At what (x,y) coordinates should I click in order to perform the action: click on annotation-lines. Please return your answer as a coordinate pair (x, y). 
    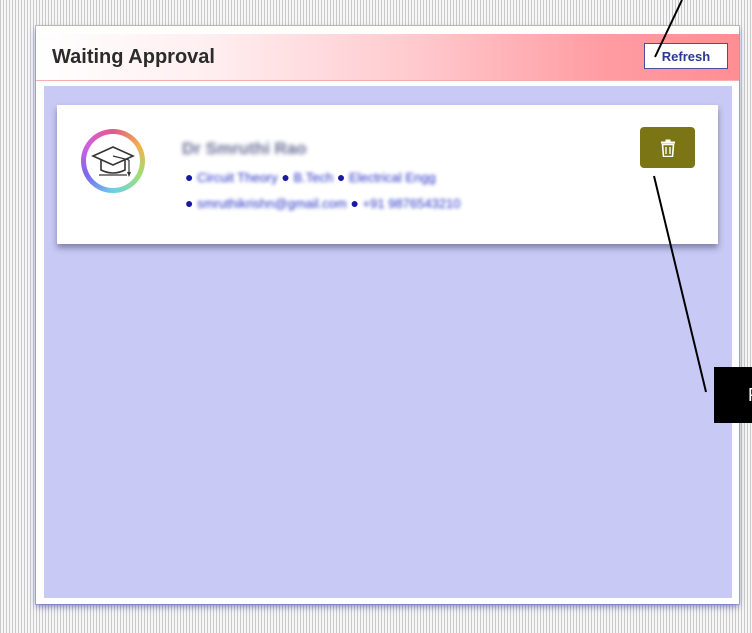
    Looking at the image, I should click on (680, 196).